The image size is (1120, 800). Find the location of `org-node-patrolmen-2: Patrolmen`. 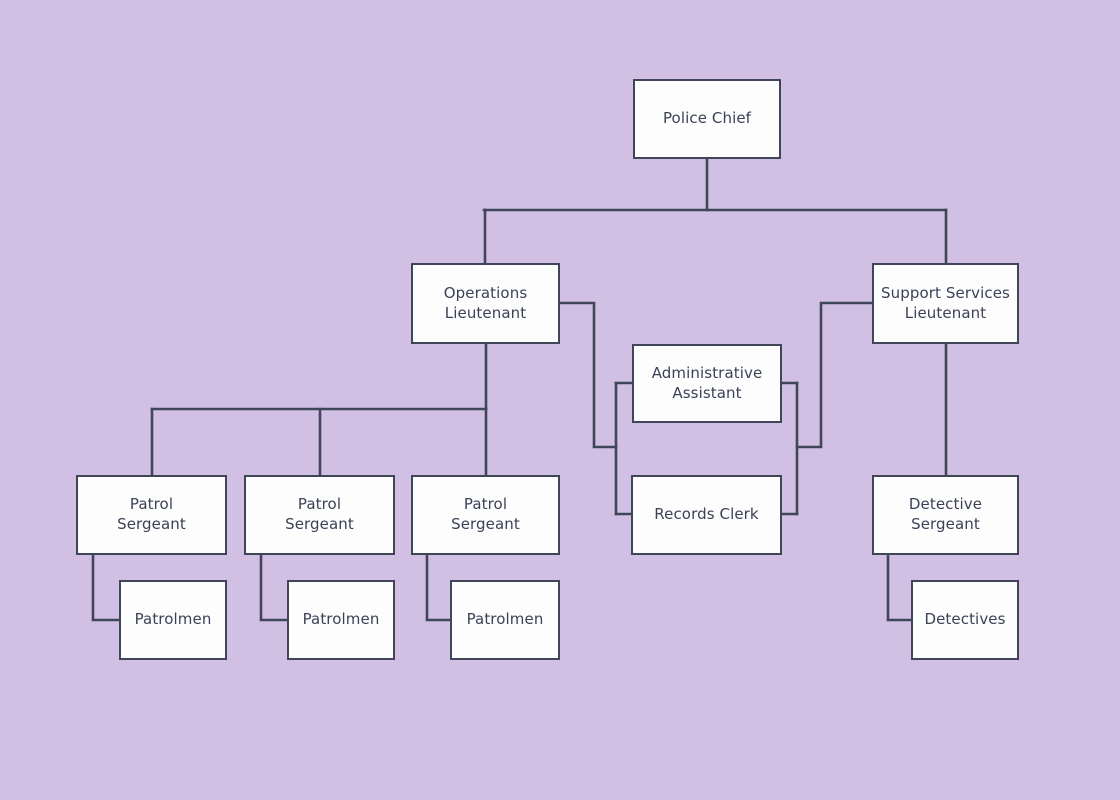

org-node-patrolmen-2: Patrolmen is located at coordinates (341, 620).